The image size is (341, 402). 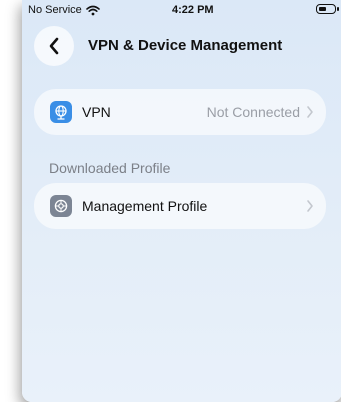 I want to click on status-bar: No Service 4:22 PM, so click(x=181, y=9).